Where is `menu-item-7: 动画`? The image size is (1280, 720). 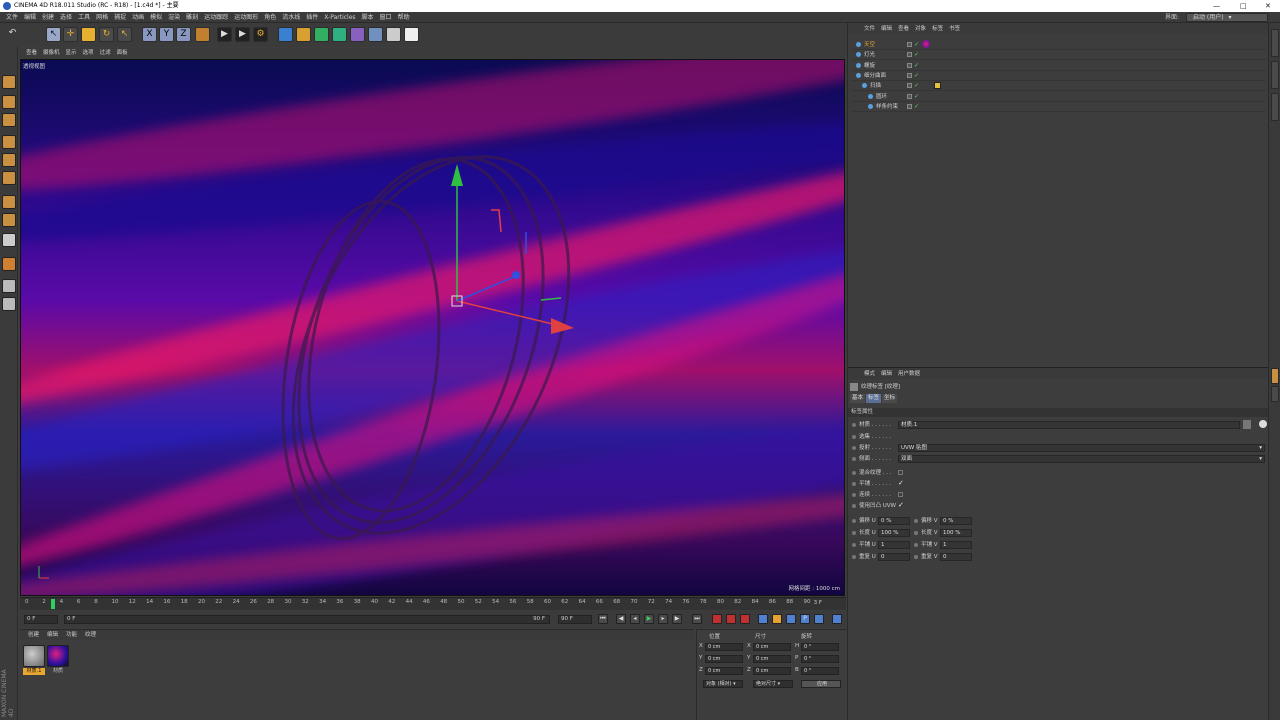 menu-item-7: 动画 is located at coordinates (138, 17).